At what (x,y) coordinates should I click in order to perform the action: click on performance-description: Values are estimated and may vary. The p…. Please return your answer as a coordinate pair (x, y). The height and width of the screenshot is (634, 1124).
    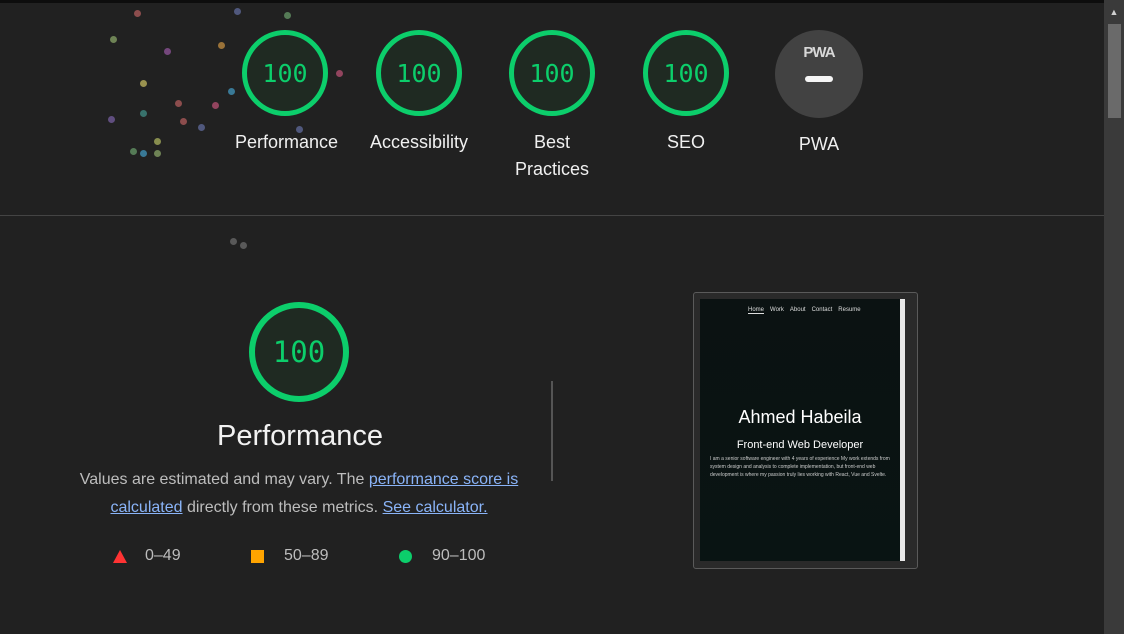
    Looking at the image, I should click on (299, 494).